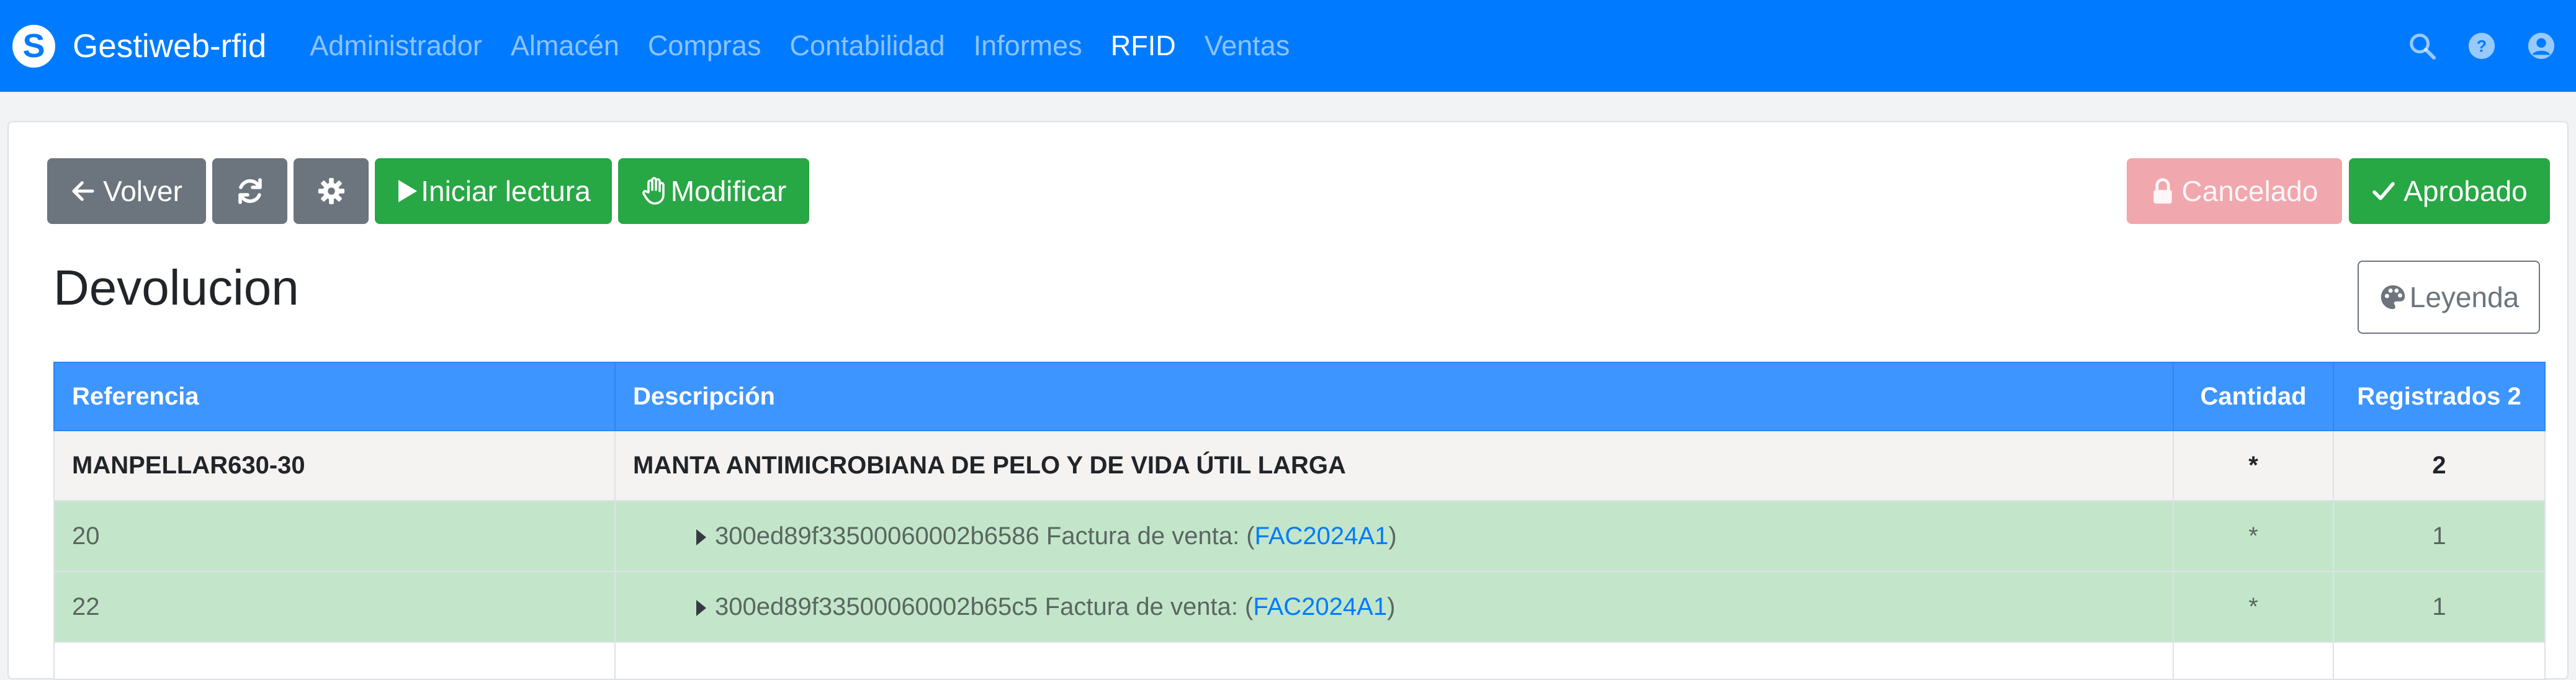  I want to click on legend-button: Leyenda, so click(2449, 297).